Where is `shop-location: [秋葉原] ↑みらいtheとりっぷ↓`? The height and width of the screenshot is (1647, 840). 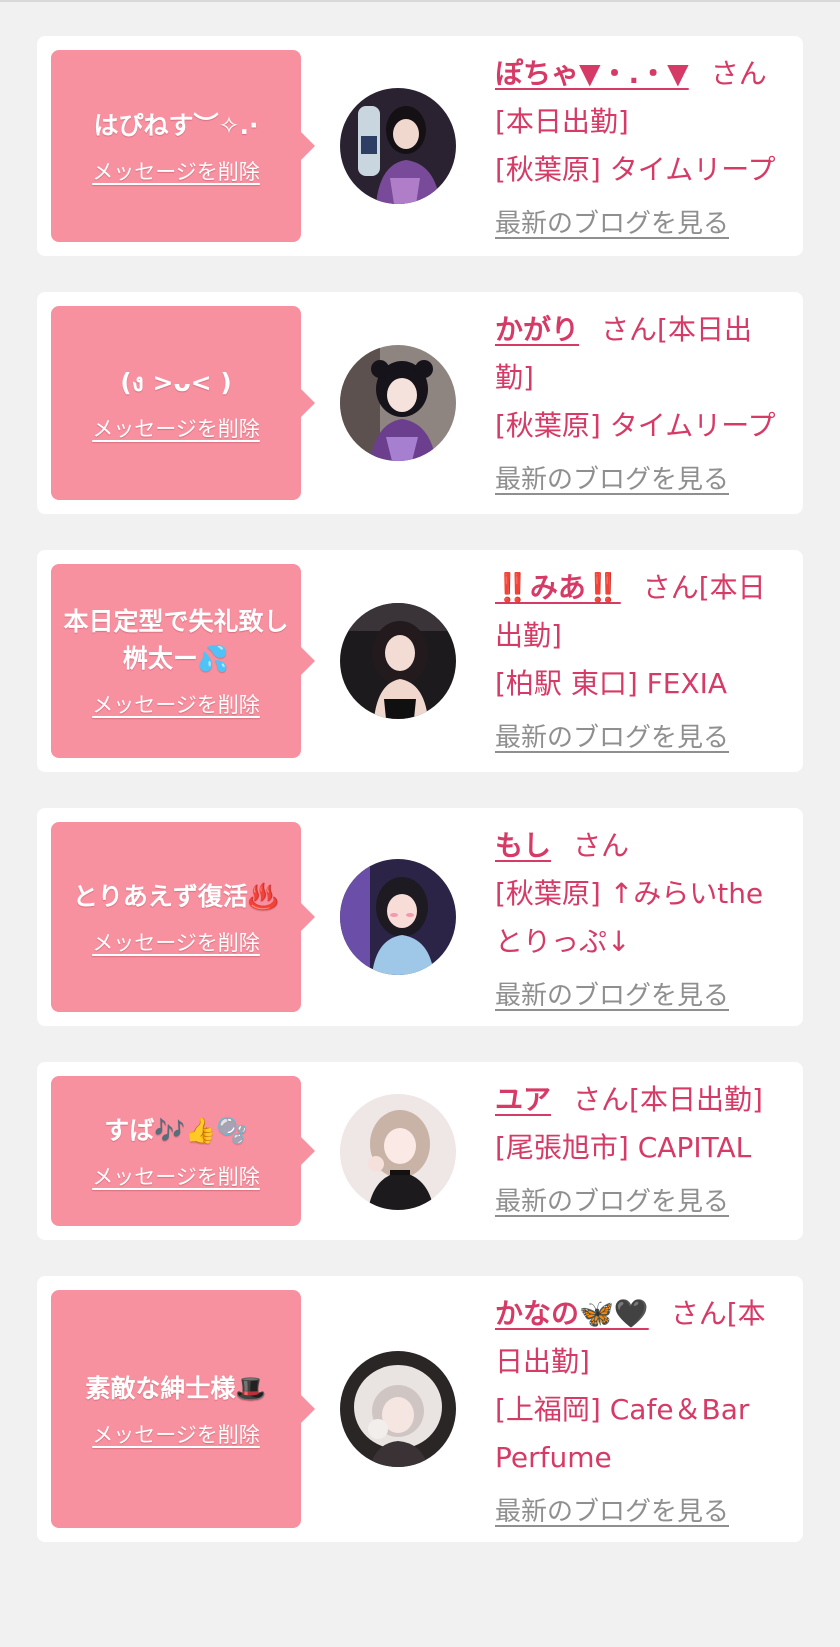
shop-location: [秋葉原] ↑みらいtheとりっぷ↓ is located at coordinates (629, 917).